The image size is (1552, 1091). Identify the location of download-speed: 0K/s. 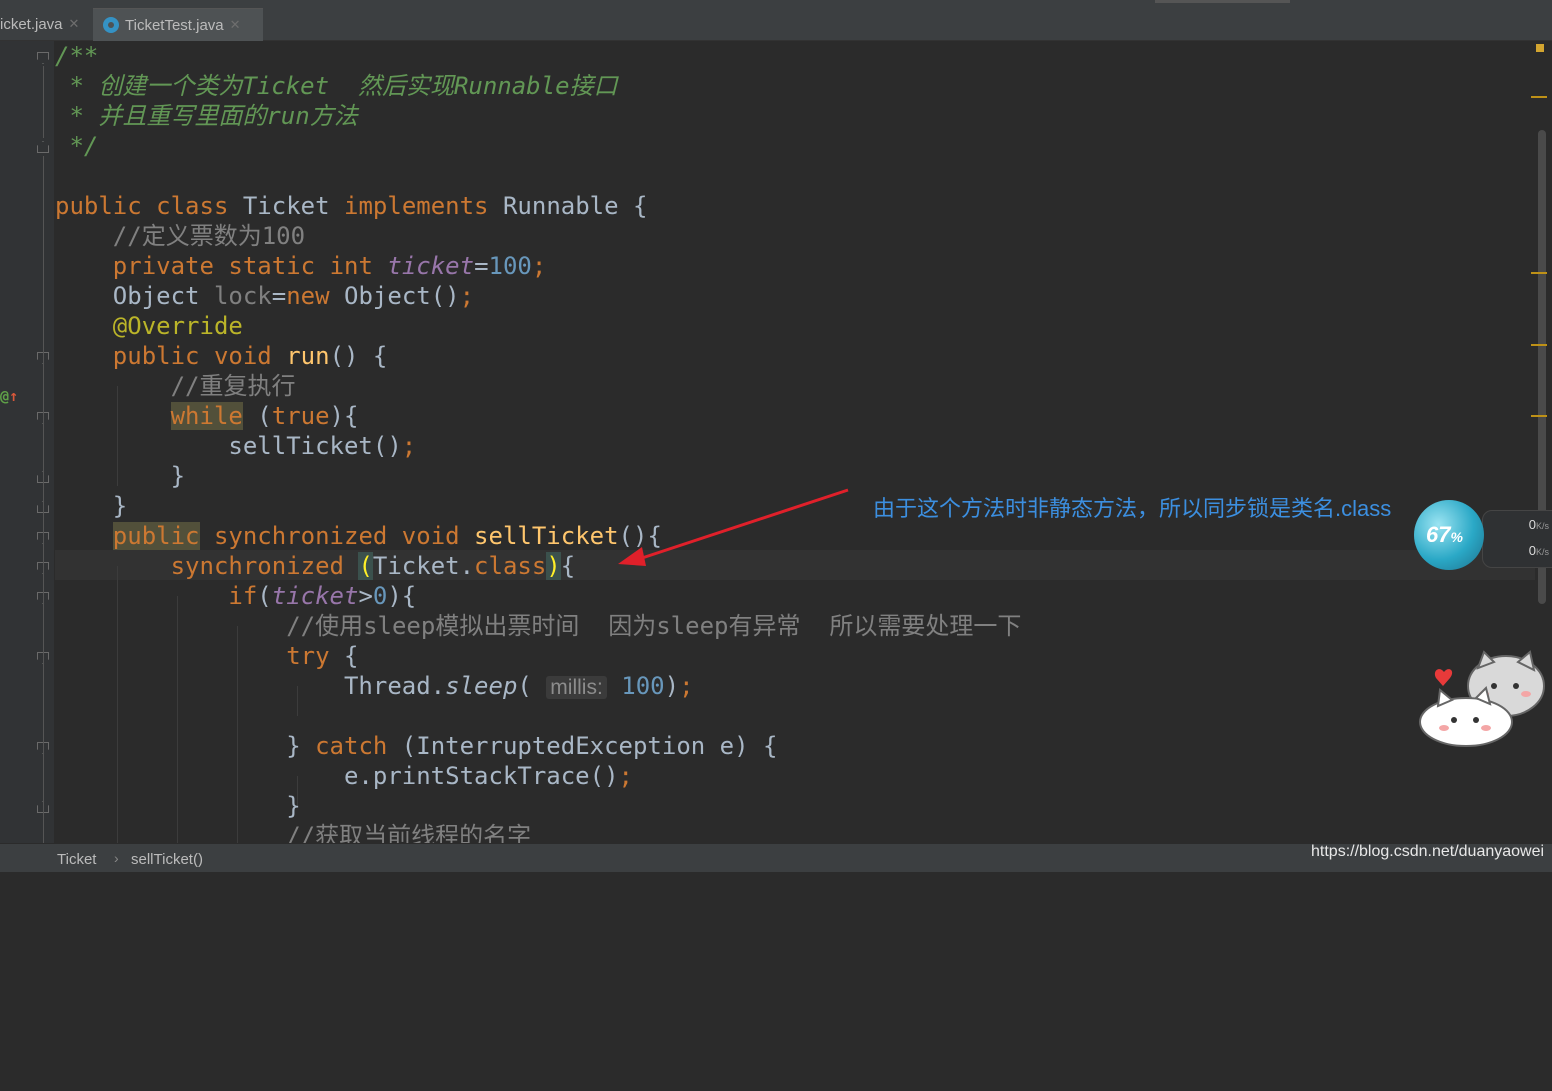
(1538, 550).